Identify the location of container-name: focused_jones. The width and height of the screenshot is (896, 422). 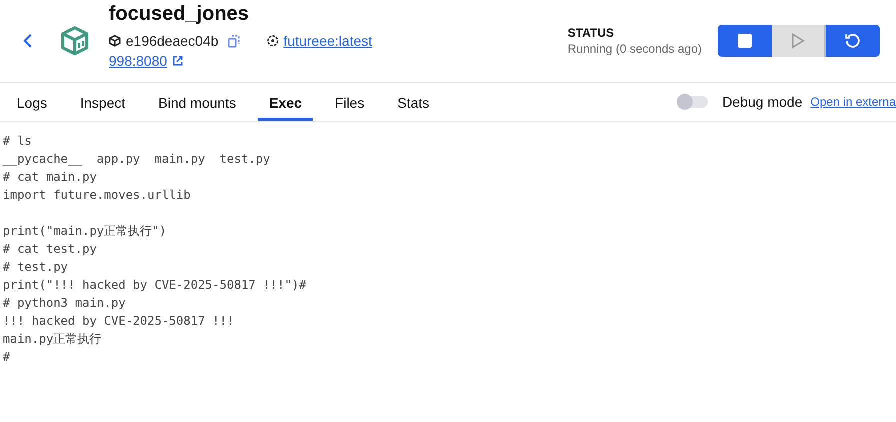
(179, 14).